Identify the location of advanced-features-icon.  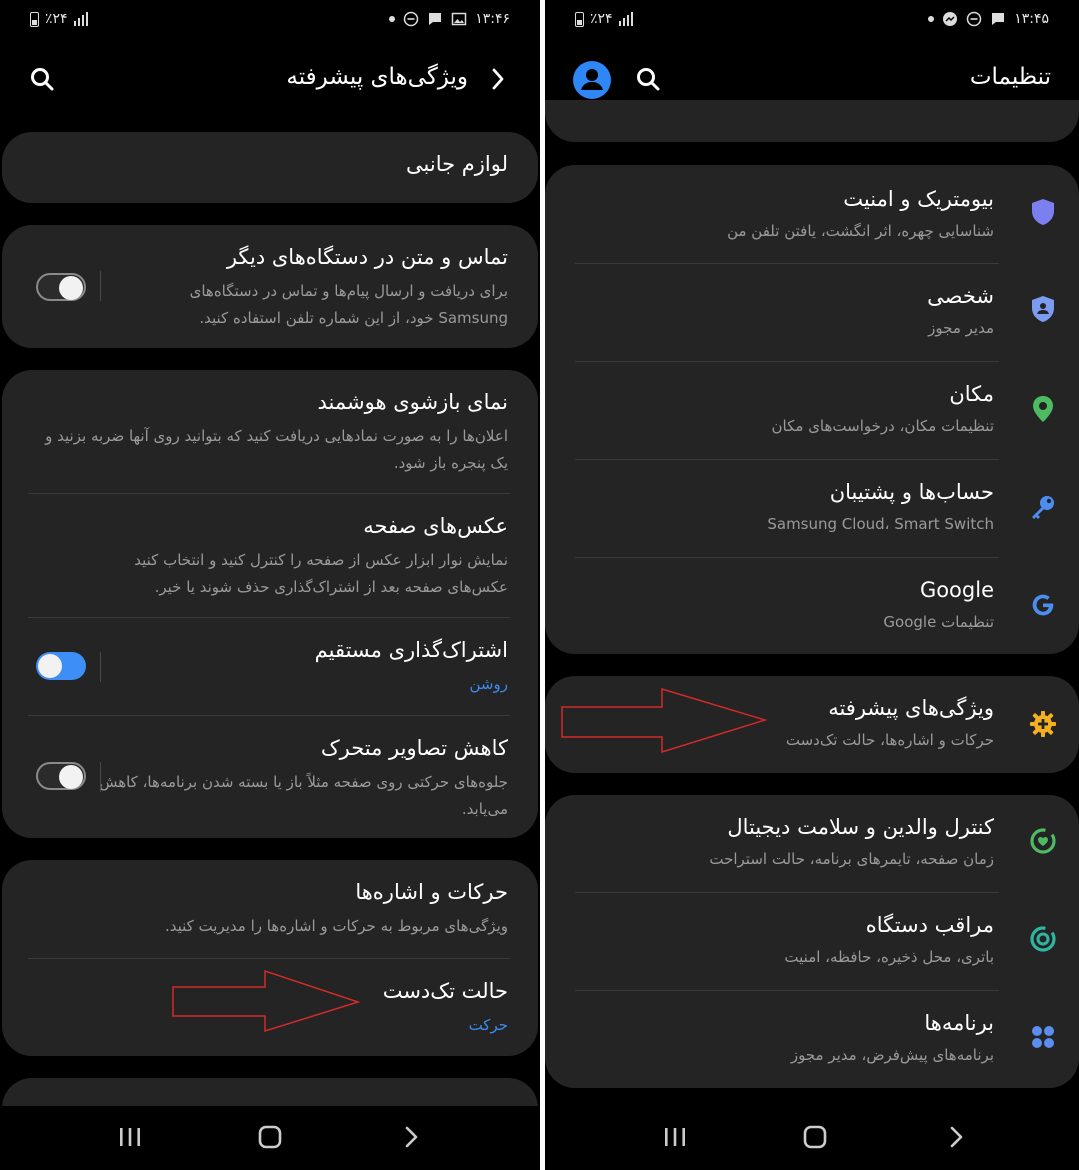
(1043, 724).